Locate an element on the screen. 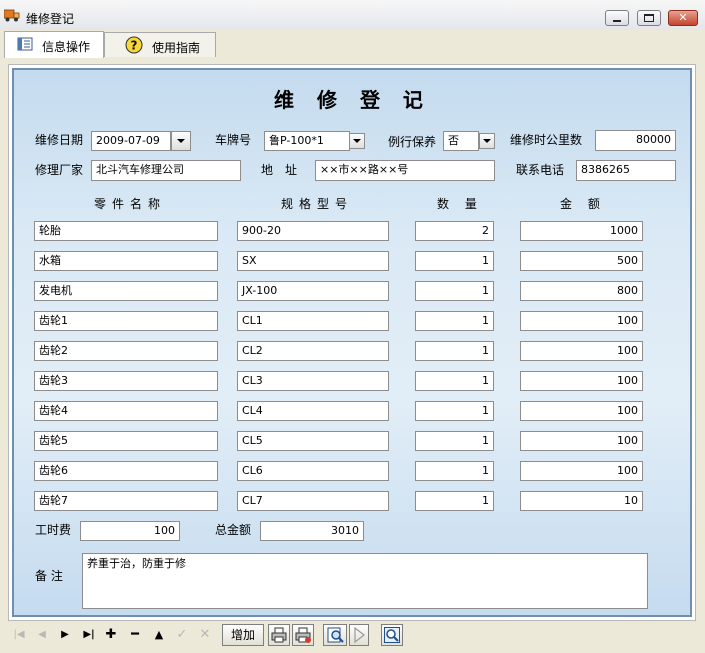  routine-maintenance-select: 否 is located at coordinates (461, 141).